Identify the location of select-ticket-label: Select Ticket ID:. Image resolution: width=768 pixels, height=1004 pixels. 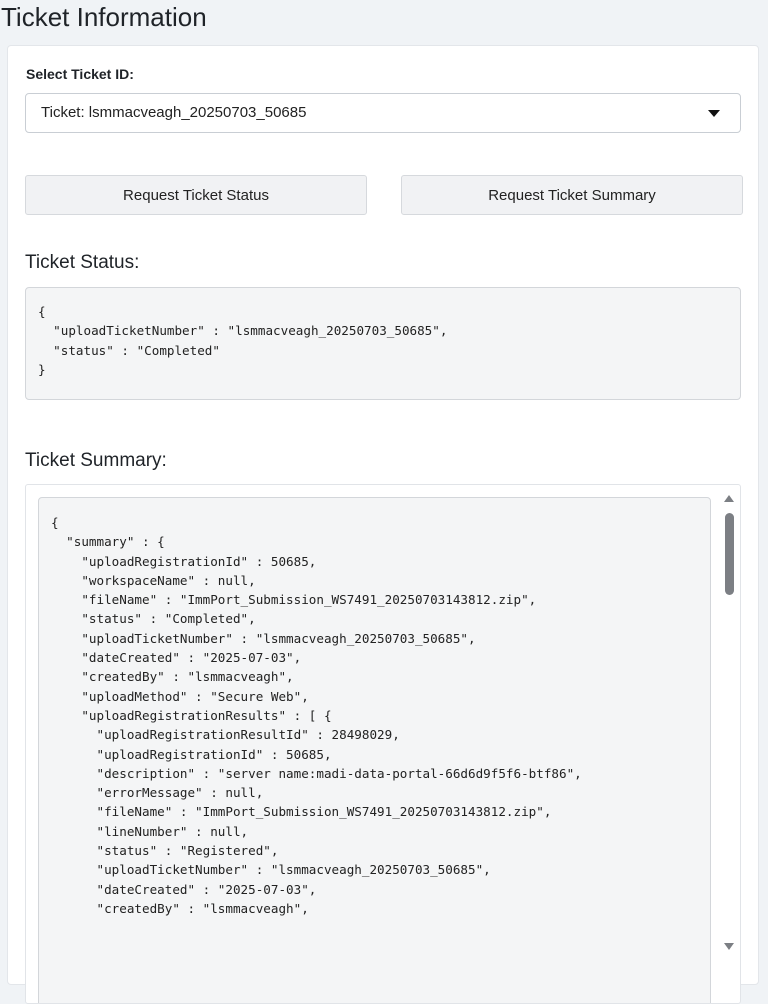
(80, 74).